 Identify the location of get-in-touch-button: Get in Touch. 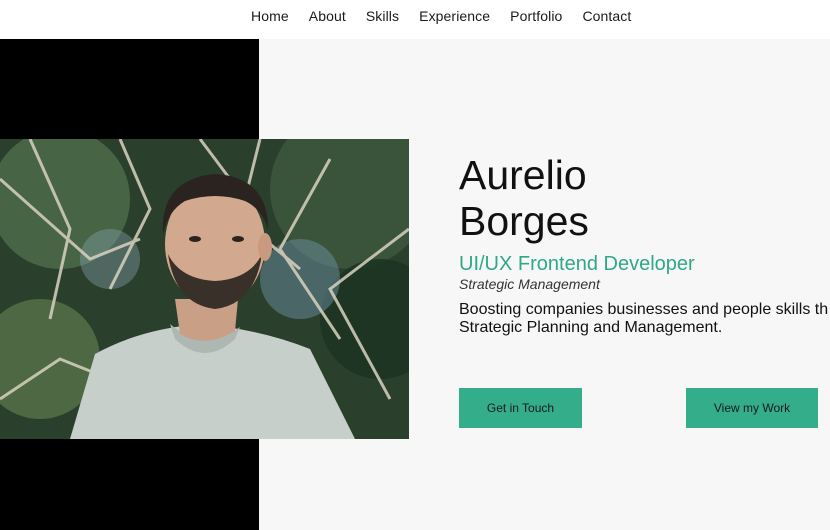
(520, 408).